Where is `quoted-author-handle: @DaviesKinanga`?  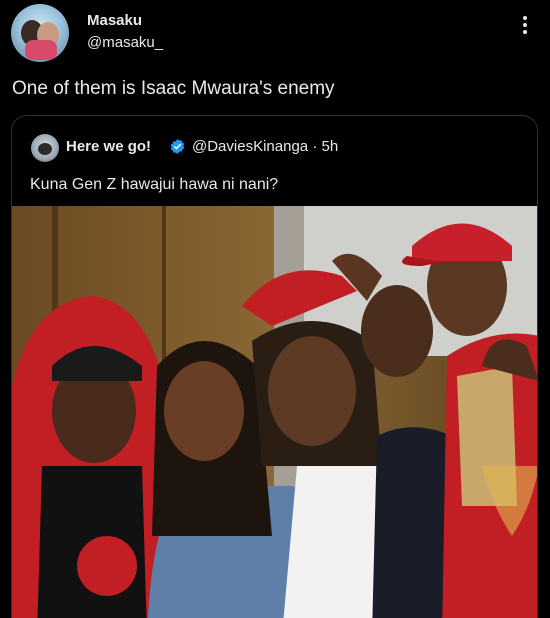
quoted-author-handle: @DaviesKinanga is located at coordinates (250, 146).